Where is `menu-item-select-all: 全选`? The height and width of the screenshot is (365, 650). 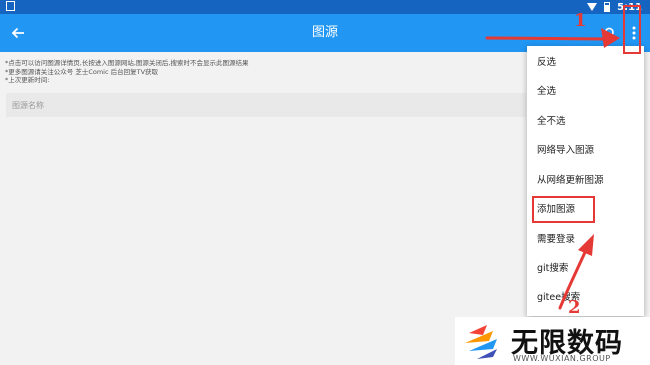 menu-item-select-all: 全选 is located at coordinates (585, 91).